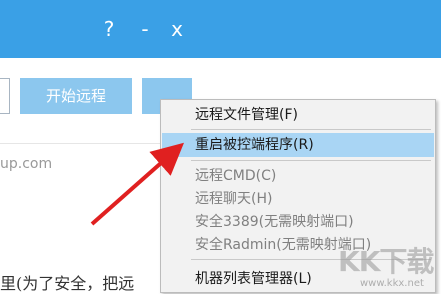  What do you see at coordinates (109, 29) in the screenshot?
I see `help-button: ?` at bounding box center [109, 29].